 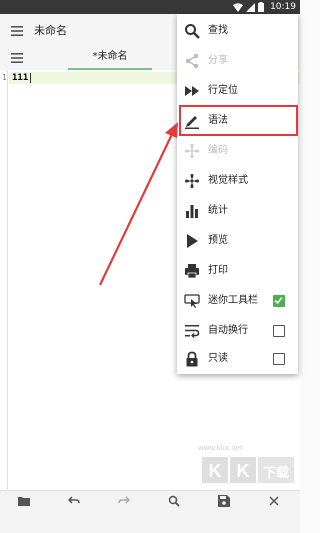 What do you see at coordinates (30, 78) in the screenshot?
I see `text-cursor` at bounding box center [30, 78].